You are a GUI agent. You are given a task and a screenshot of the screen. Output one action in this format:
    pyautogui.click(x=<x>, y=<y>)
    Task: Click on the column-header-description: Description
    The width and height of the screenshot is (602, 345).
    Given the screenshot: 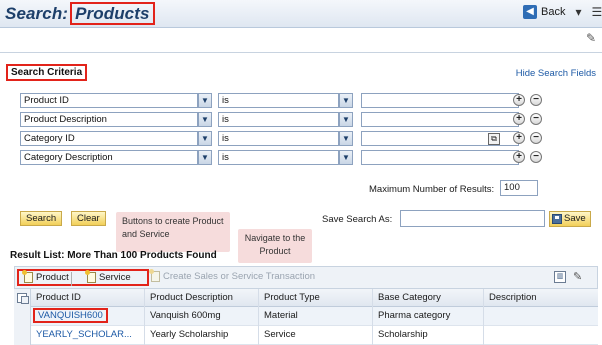 What is the action you would take?
    pyautogui.click(x=541, y=298)
    